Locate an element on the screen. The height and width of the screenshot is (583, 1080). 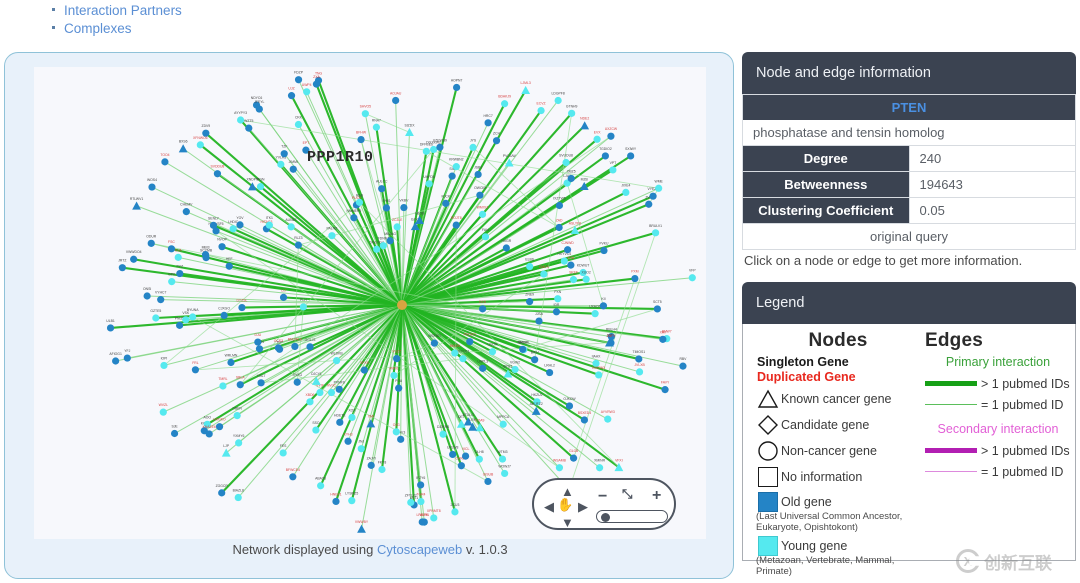
nav-item-complexes: Complexes is located at coordinates (396, 29).